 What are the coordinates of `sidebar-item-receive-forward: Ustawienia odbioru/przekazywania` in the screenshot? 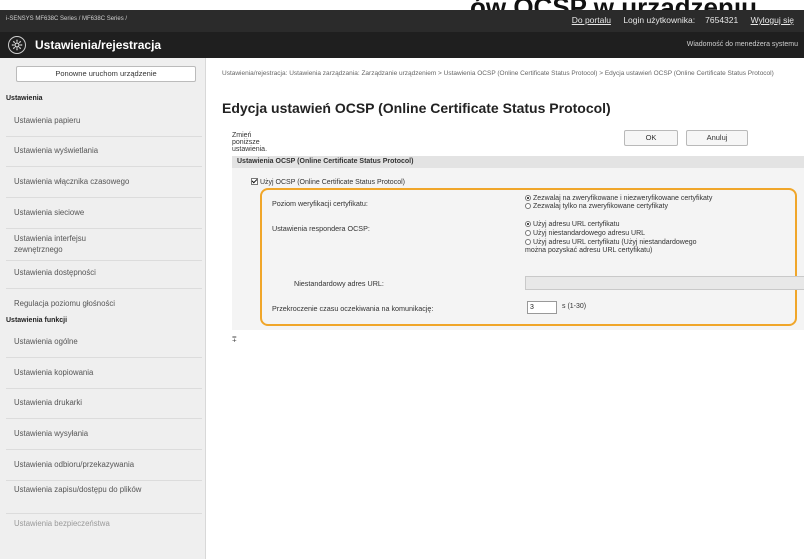 It's located at (107, 464).